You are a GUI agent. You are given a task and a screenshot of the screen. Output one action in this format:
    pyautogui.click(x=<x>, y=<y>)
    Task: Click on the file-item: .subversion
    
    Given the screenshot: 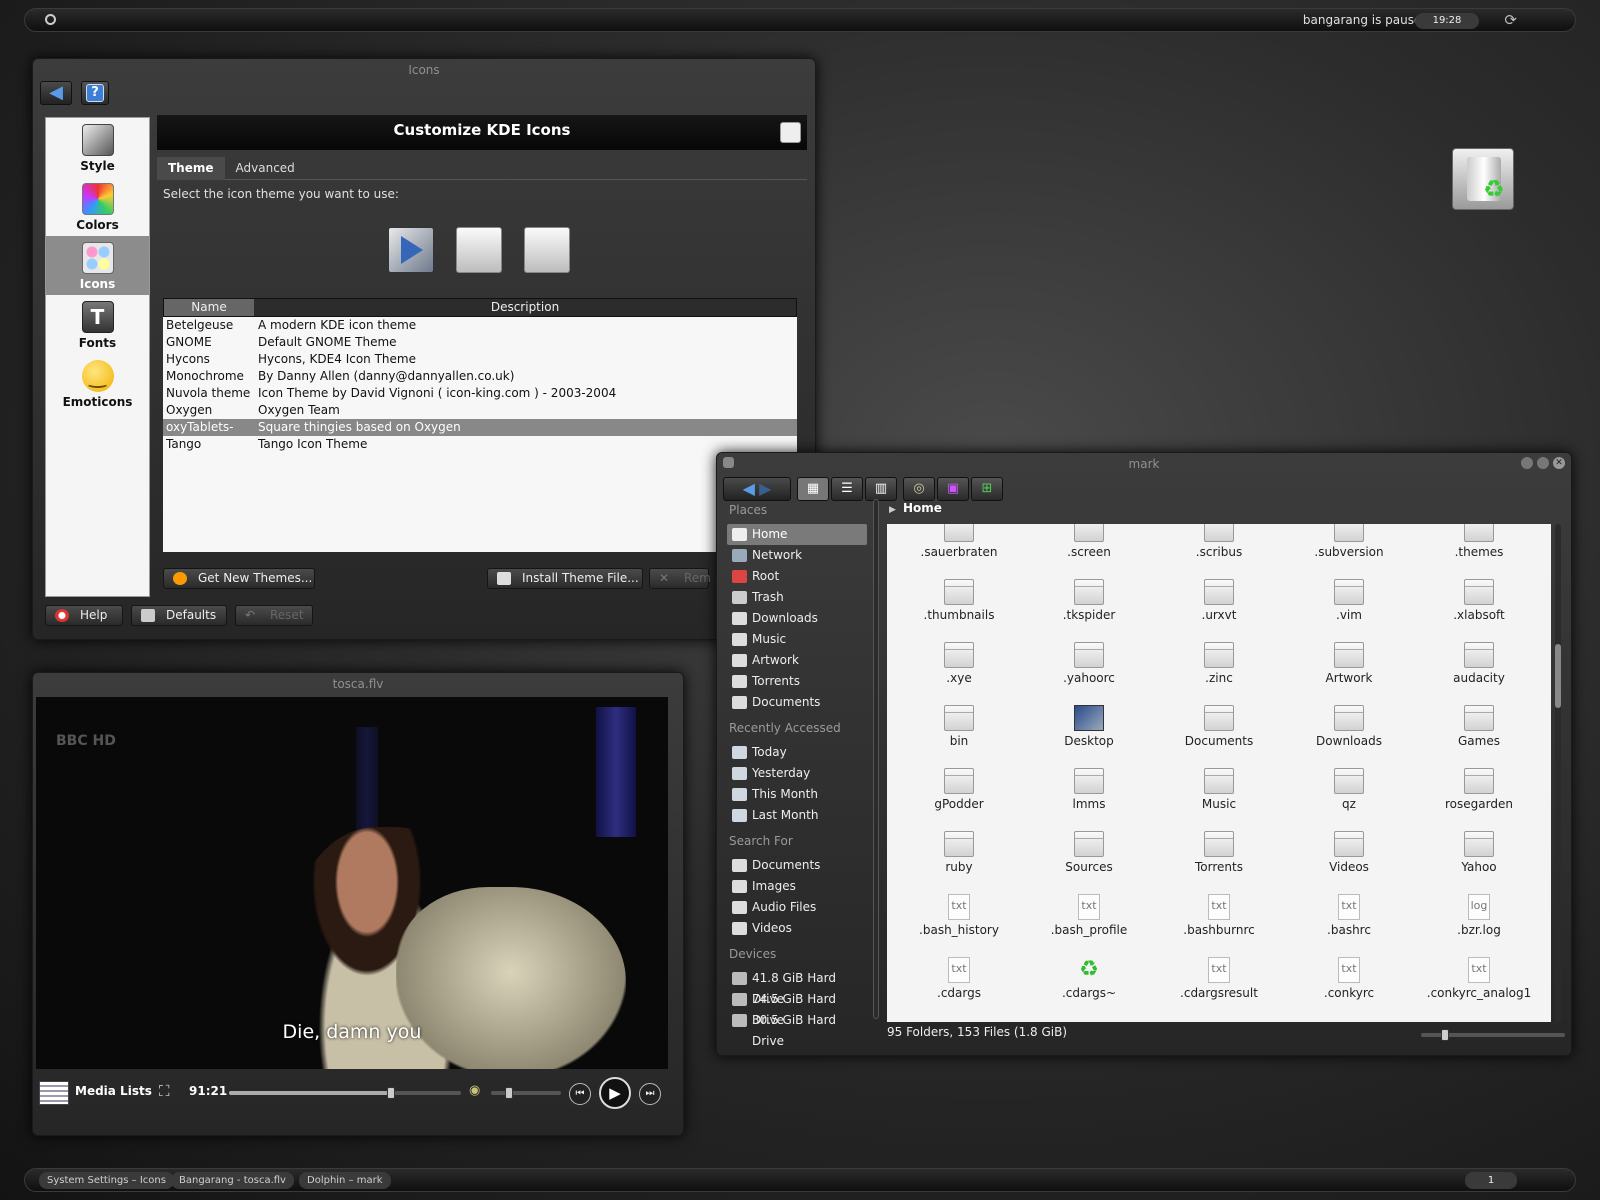 What is the action you would take?
    pyautogui.click(x=1349, y=541)
    